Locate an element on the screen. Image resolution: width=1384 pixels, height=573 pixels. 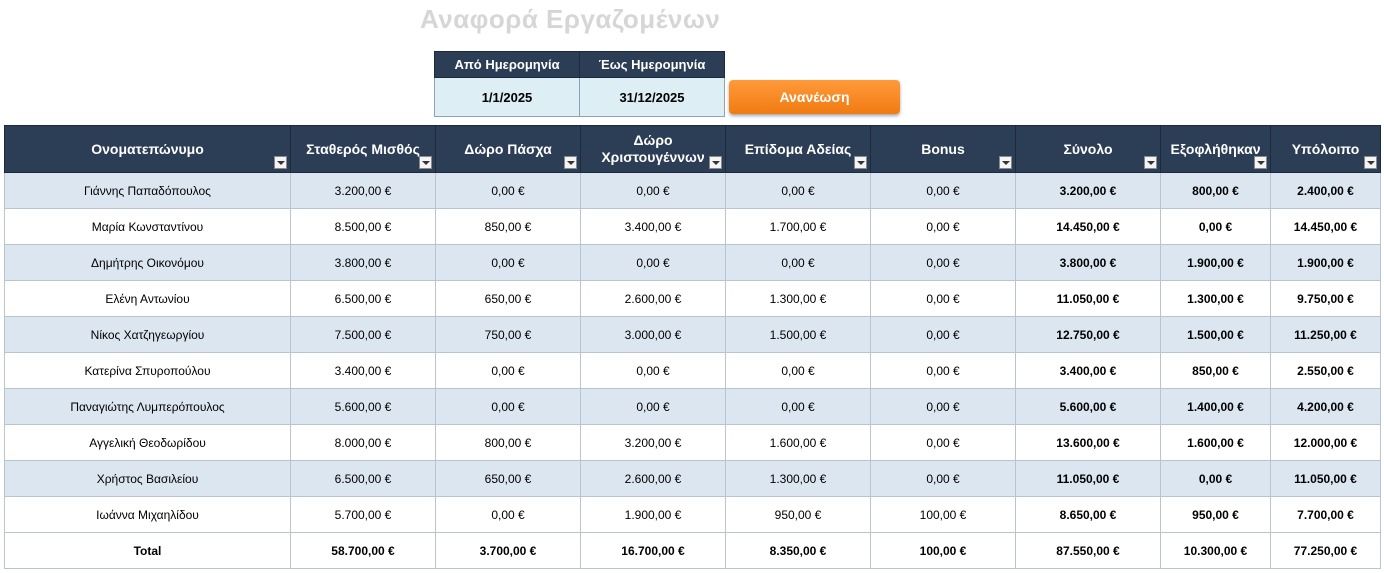
cell-name: Νίκος Χατζηγεωργίου is located at coordinates (147, 334).